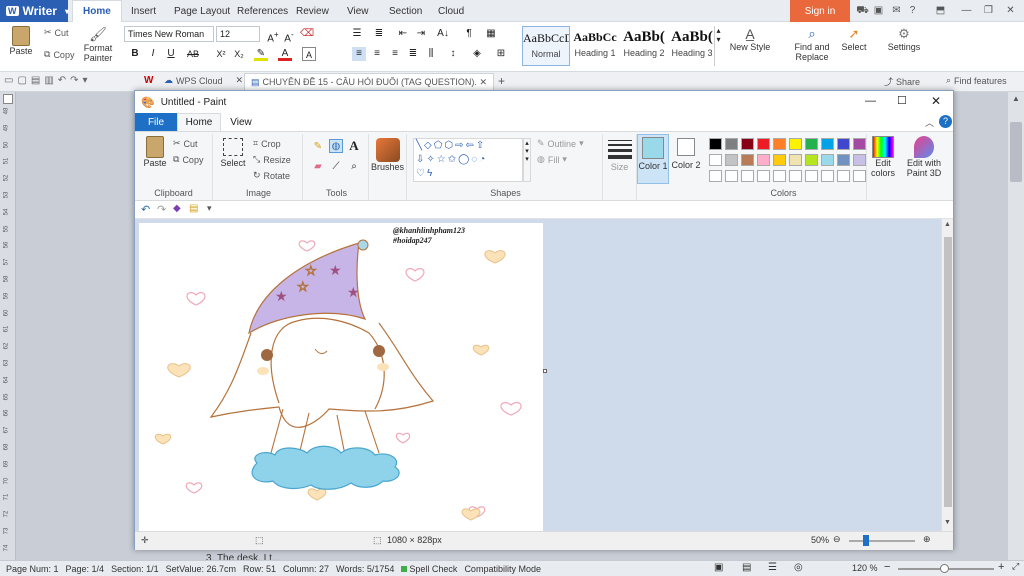 The height and width of the screenshot is (576, 1024). I want to click on style-heading-1: AaBbCc Heading 1, so click(595, 46).